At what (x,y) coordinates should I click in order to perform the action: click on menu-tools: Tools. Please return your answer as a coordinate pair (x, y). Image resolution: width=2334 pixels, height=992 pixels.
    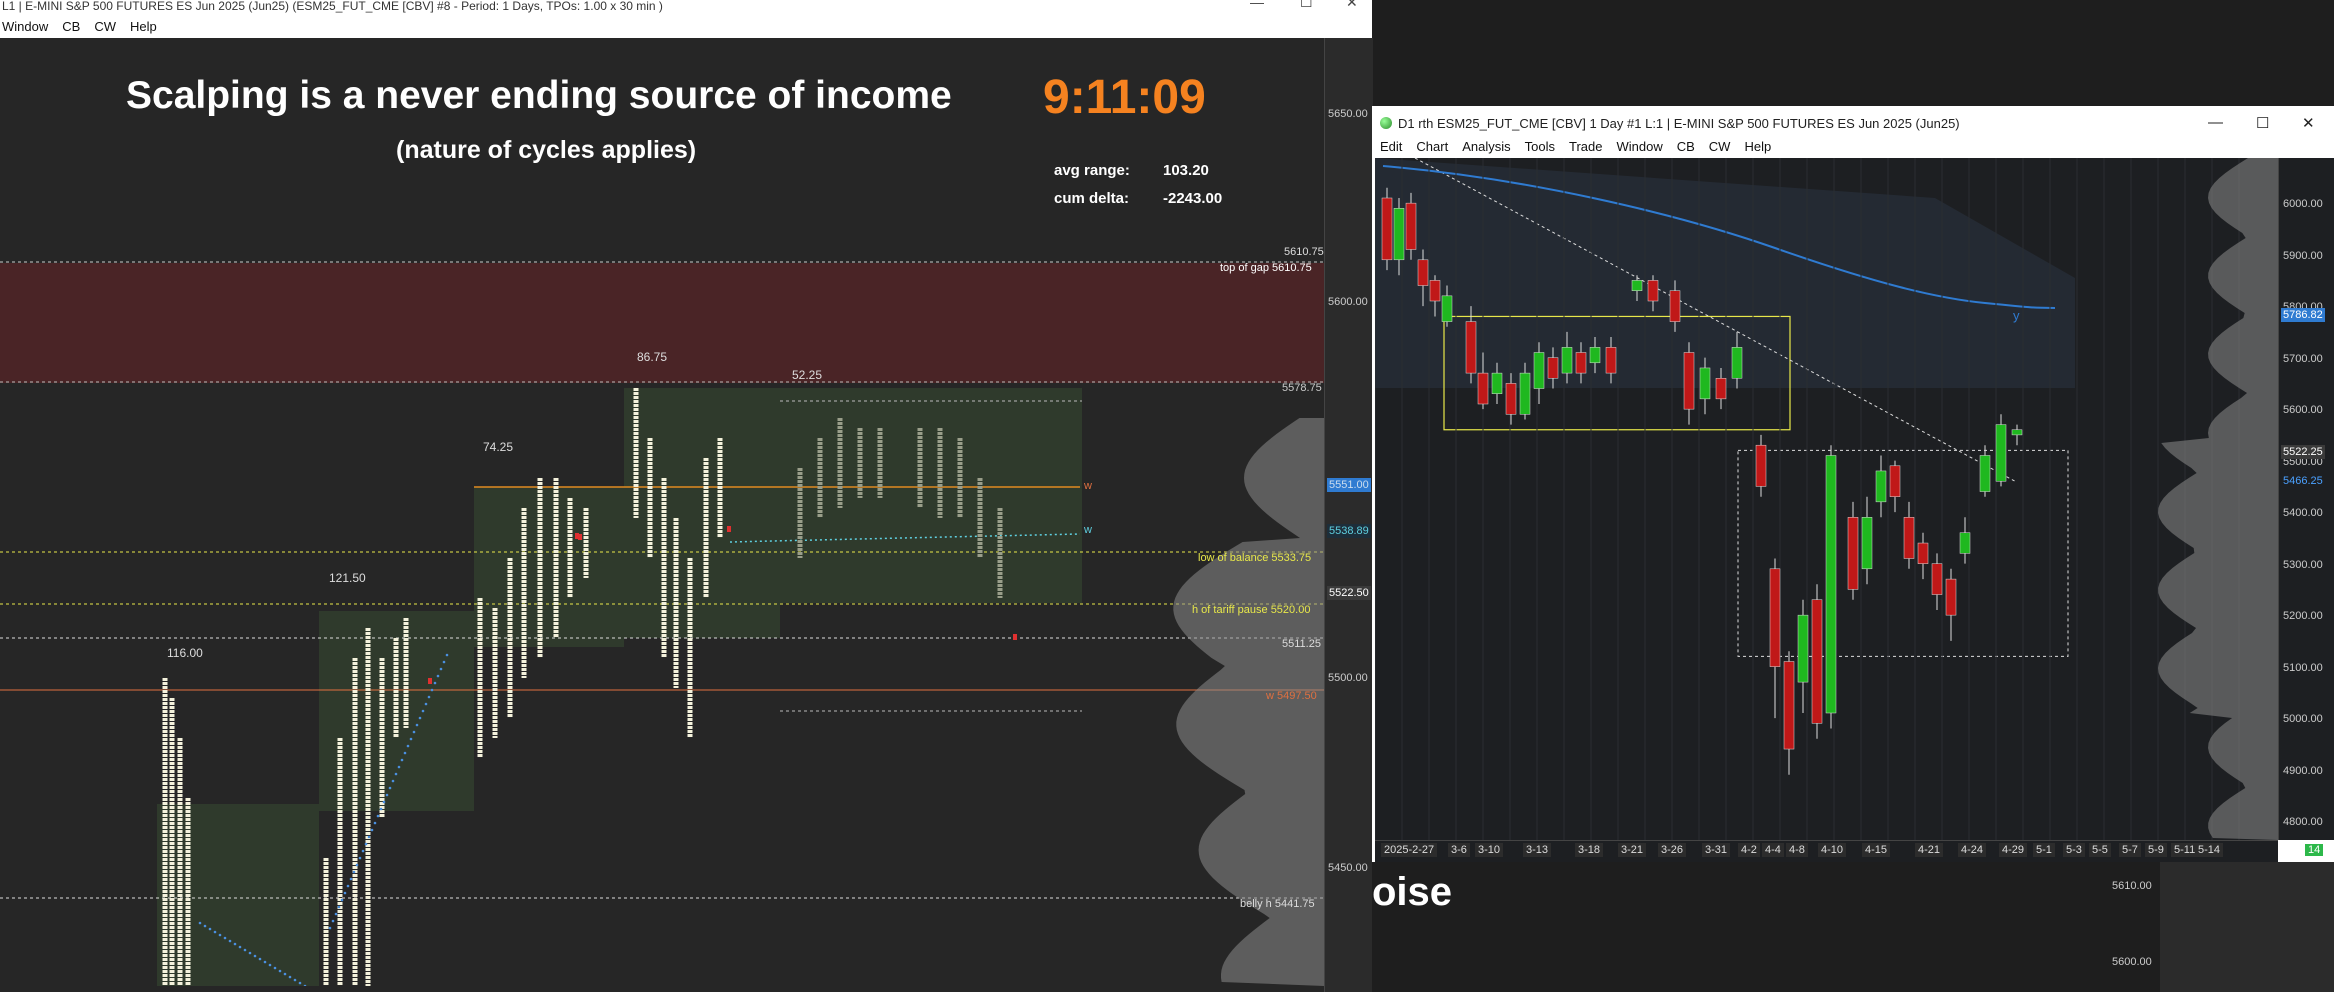
    Looking at the image, I should click on (1540, 146).